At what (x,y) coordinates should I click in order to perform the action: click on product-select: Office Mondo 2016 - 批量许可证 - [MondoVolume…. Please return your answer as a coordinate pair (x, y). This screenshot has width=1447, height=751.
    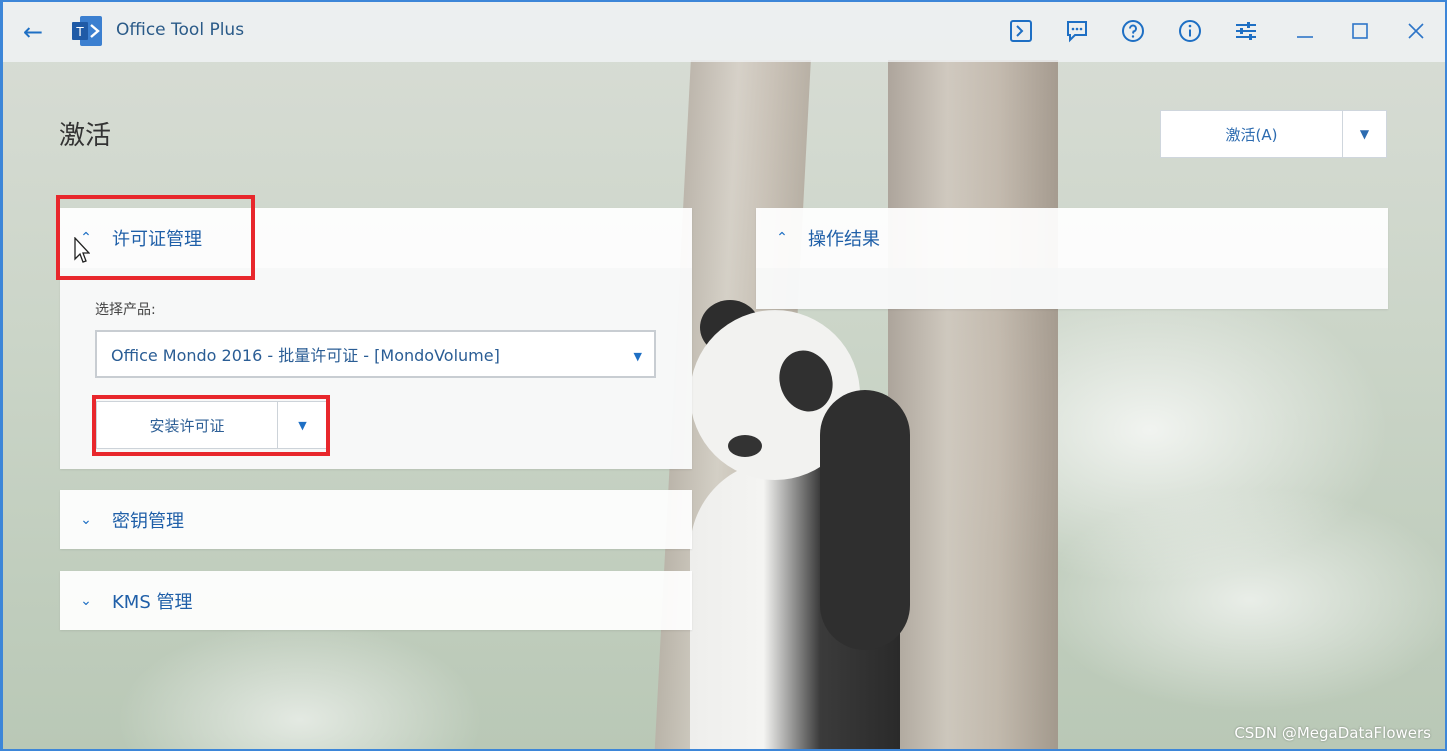
    Looking at the image, I should click on (375, 354).